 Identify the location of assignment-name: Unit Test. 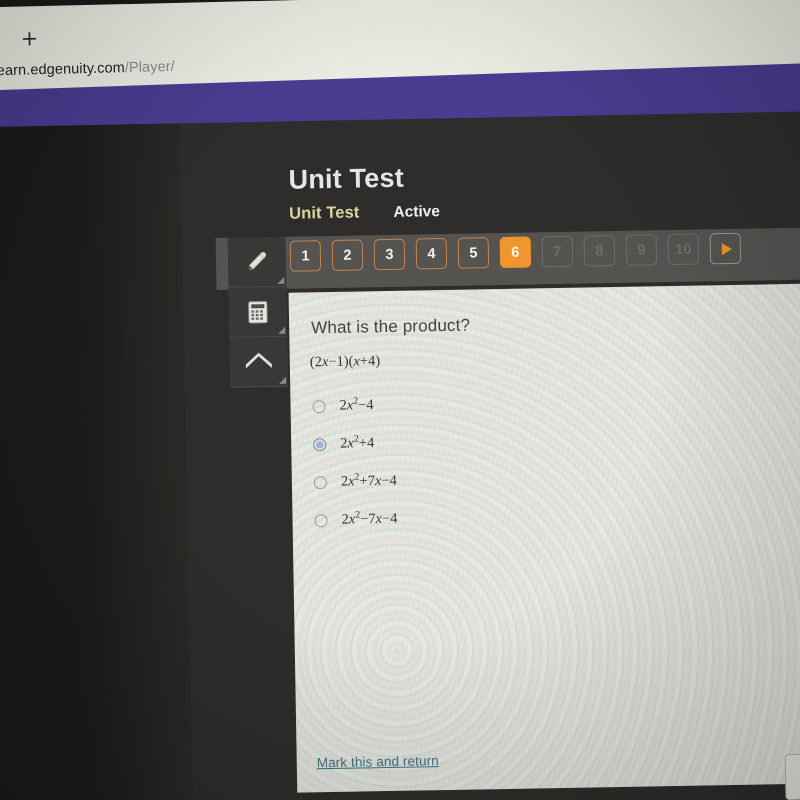
(324, 213).